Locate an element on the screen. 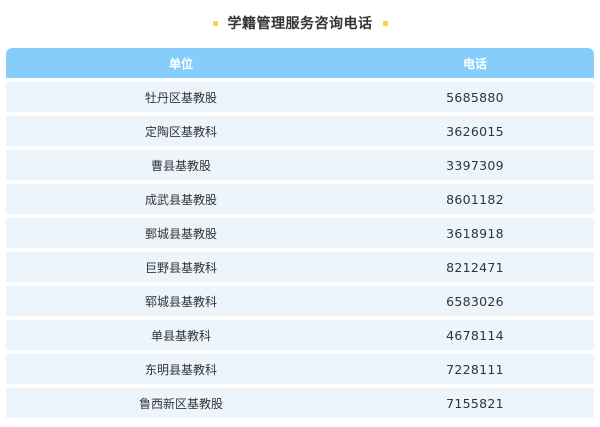 The height and width of the screenshot is (427, 600). page-title: 学籍管理服务咨询电话 is located at coordinates (300, 24).